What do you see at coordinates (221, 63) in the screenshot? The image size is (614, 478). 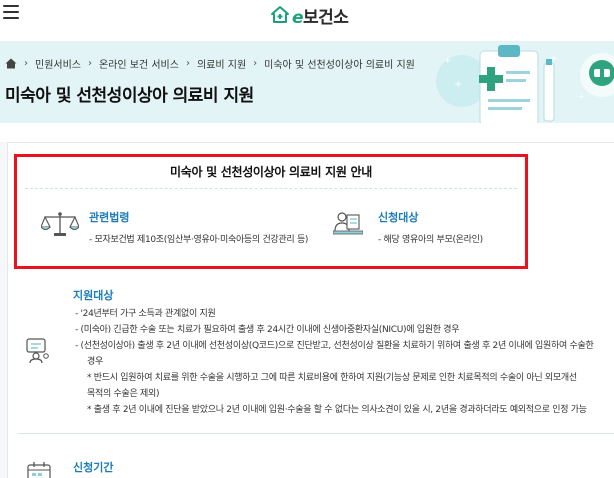 I see `breadcrumb-item: 의료비 지원` at bounding box center [221, 63].